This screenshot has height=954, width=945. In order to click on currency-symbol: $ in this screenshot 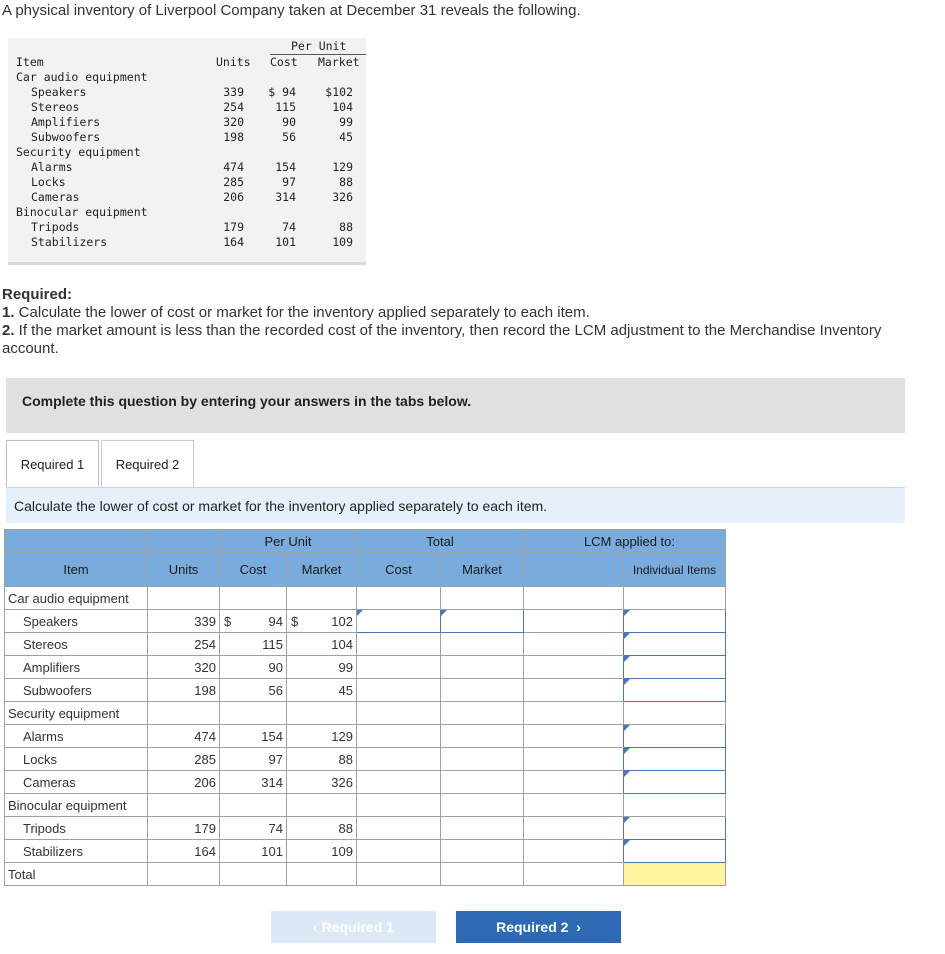, I will do `click(300, 621)`.